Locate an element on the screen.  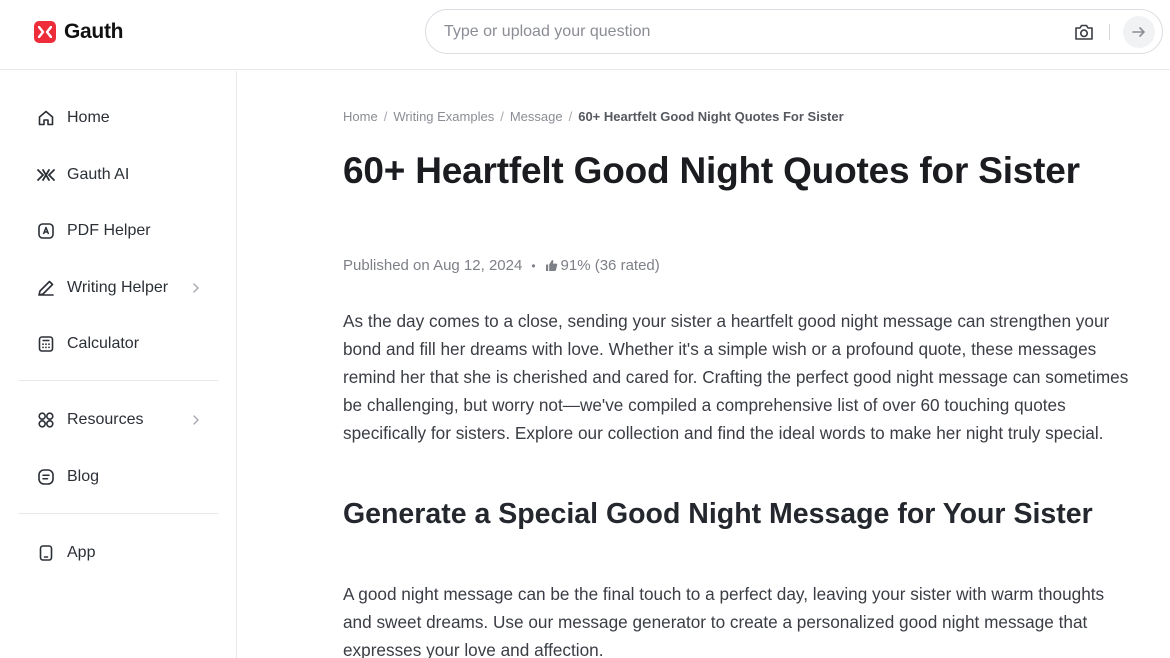
question-search-bar is located at coordinates (794, 31).